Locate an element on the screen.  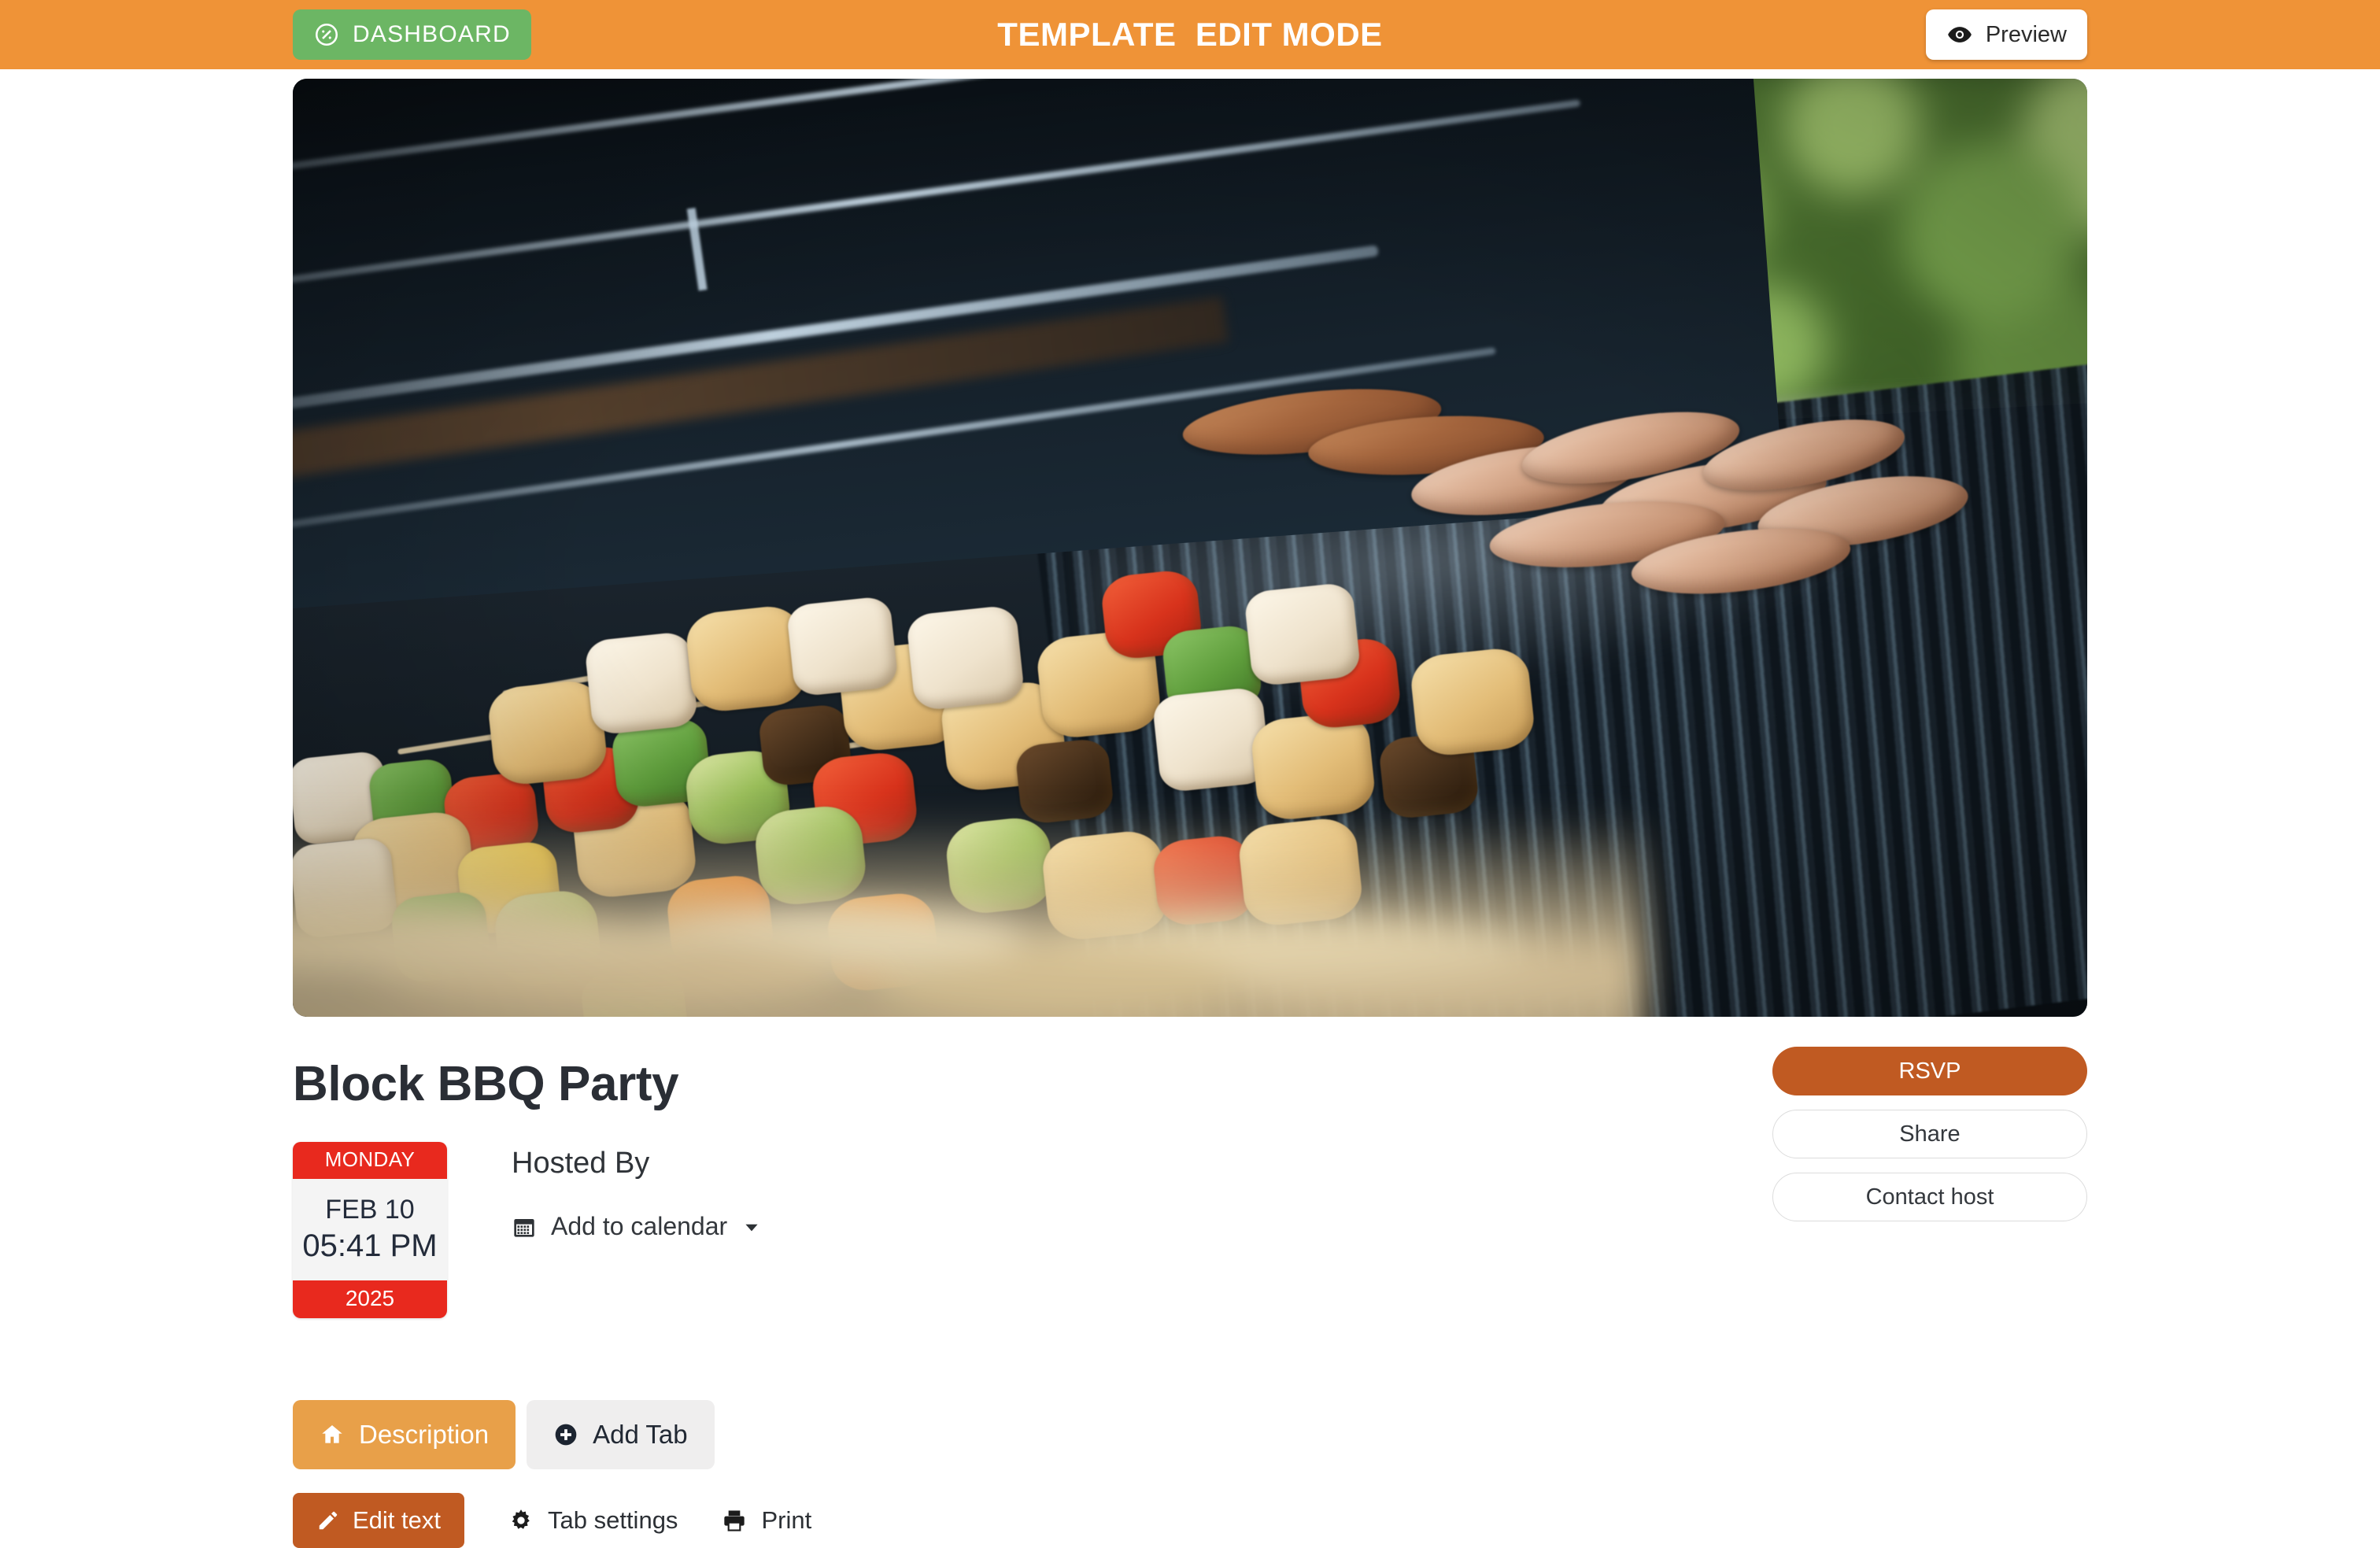
tab-description-label: Description is located at coordinates (425, 1434).